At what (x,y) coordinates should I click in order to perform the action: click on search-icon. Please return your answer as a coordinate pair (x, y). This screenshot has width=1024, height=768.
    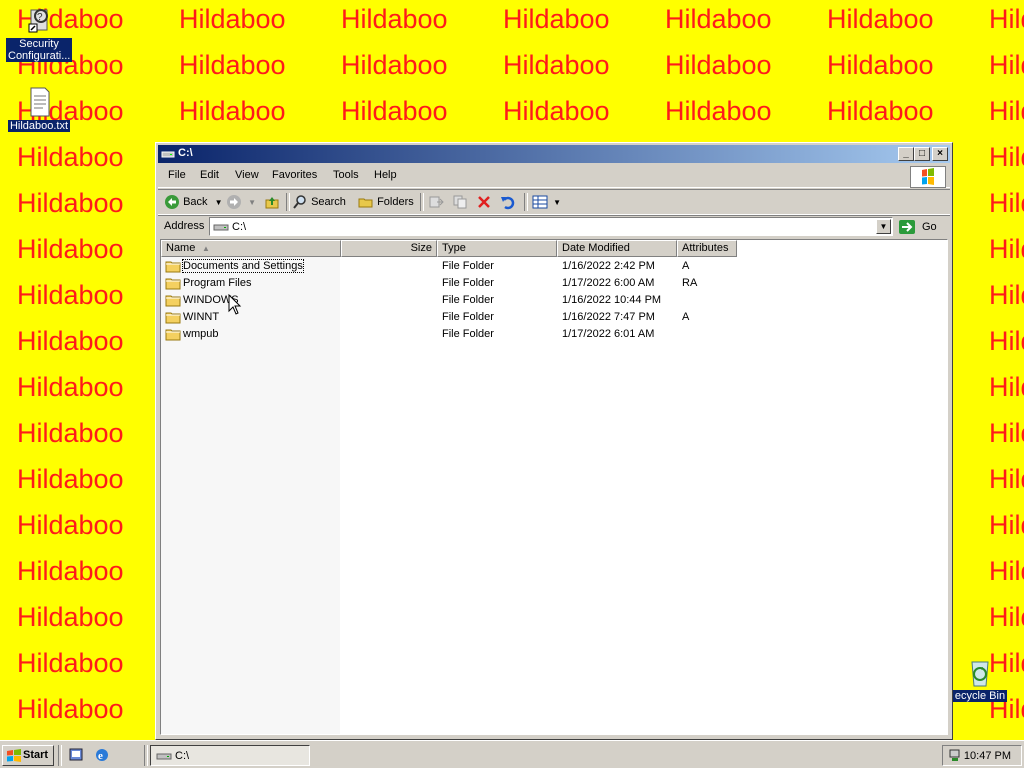
    Looking at the image, I should click on (299, 202).